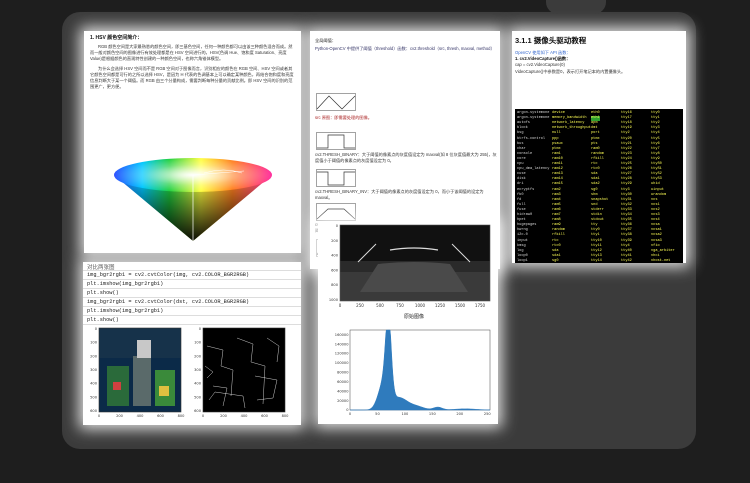  I want to click on plot-edges-image: 0 200 400 600 800 0 100 200 300 400 500 600, so click(242, 372).